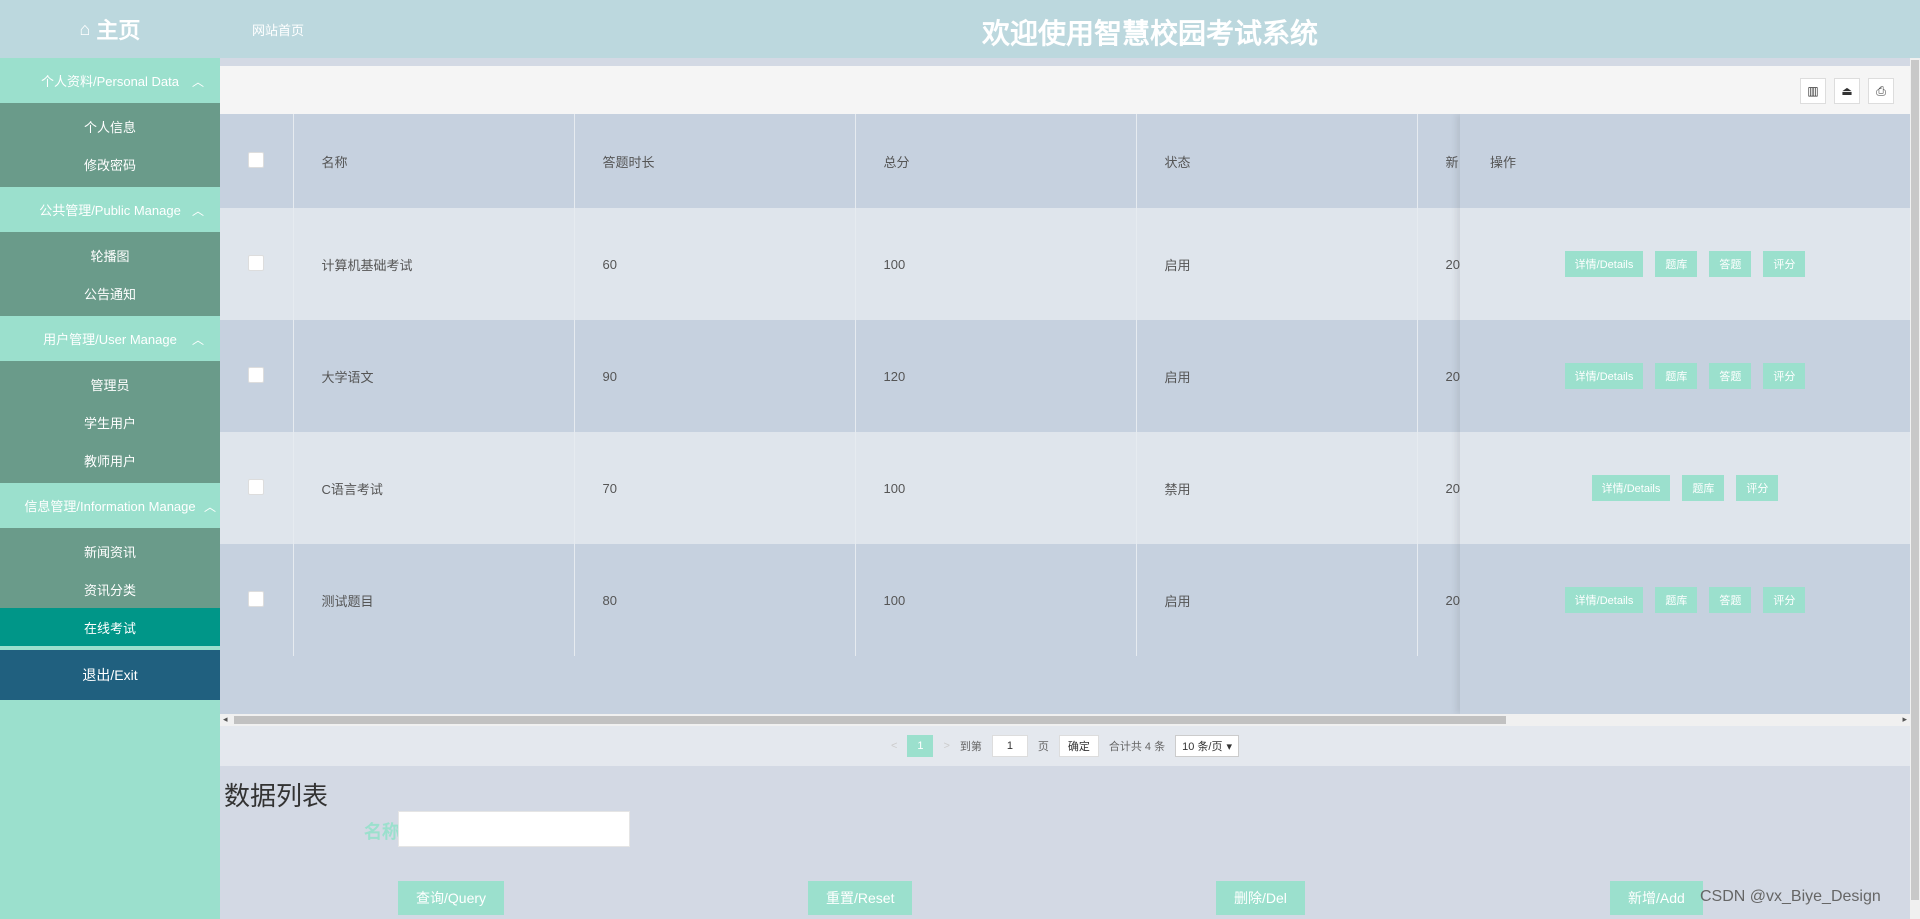  I want to click on page-suffix: 页, so click(1043, 747).